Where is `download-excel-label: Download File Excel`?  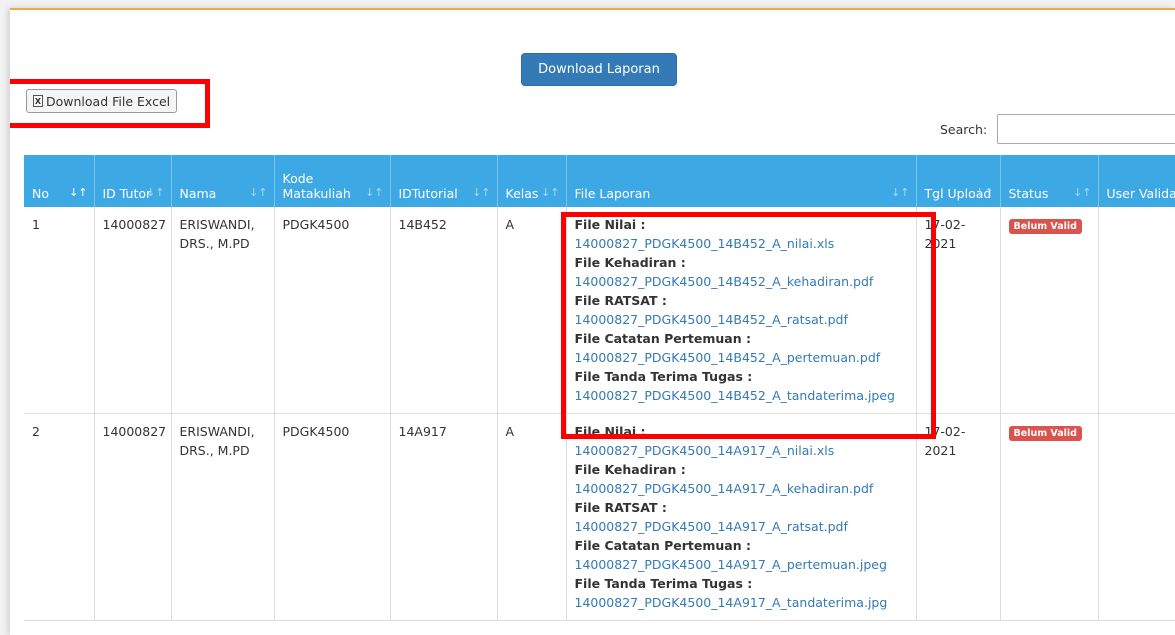
download-excel-label: Download File Excel is located at coordinates (108, 101).